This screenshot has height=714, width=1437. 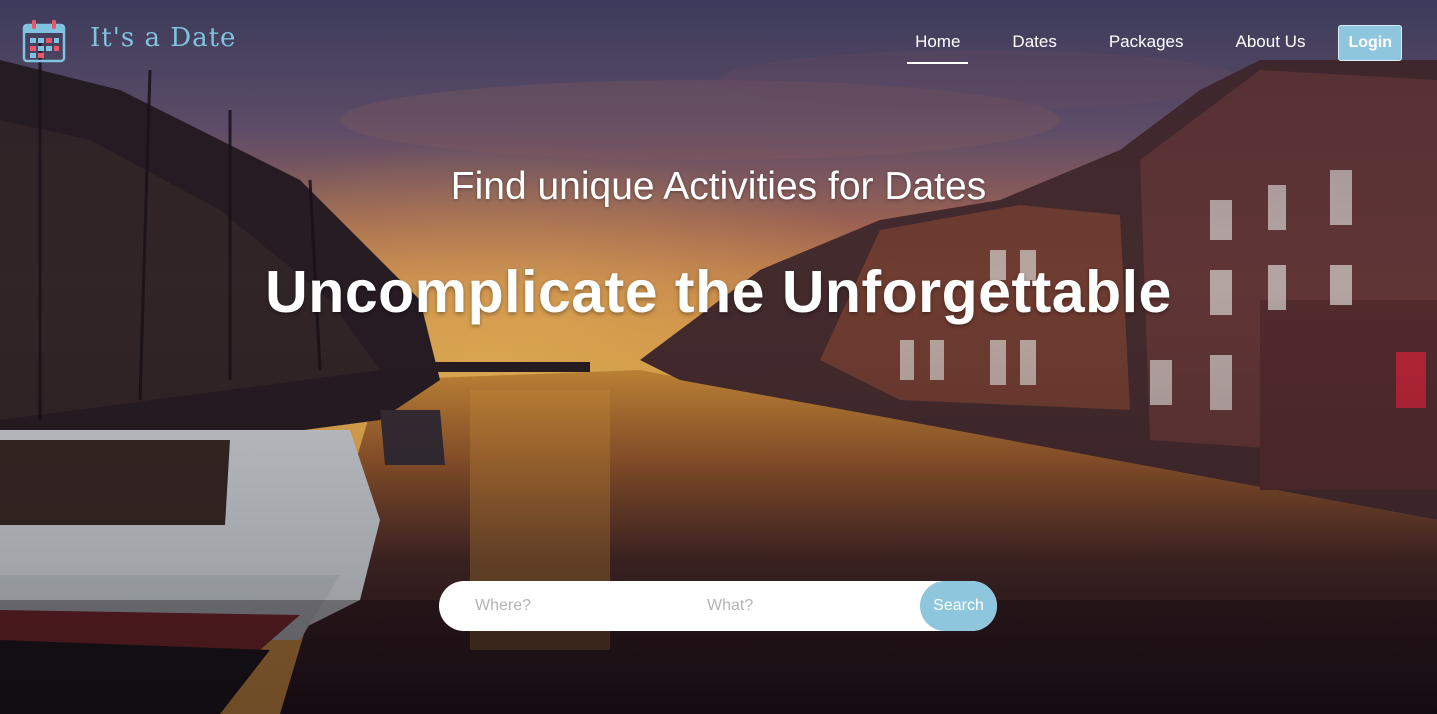 I want to click on nav-item-about-us: About Us, so click(x=1271, y=43).